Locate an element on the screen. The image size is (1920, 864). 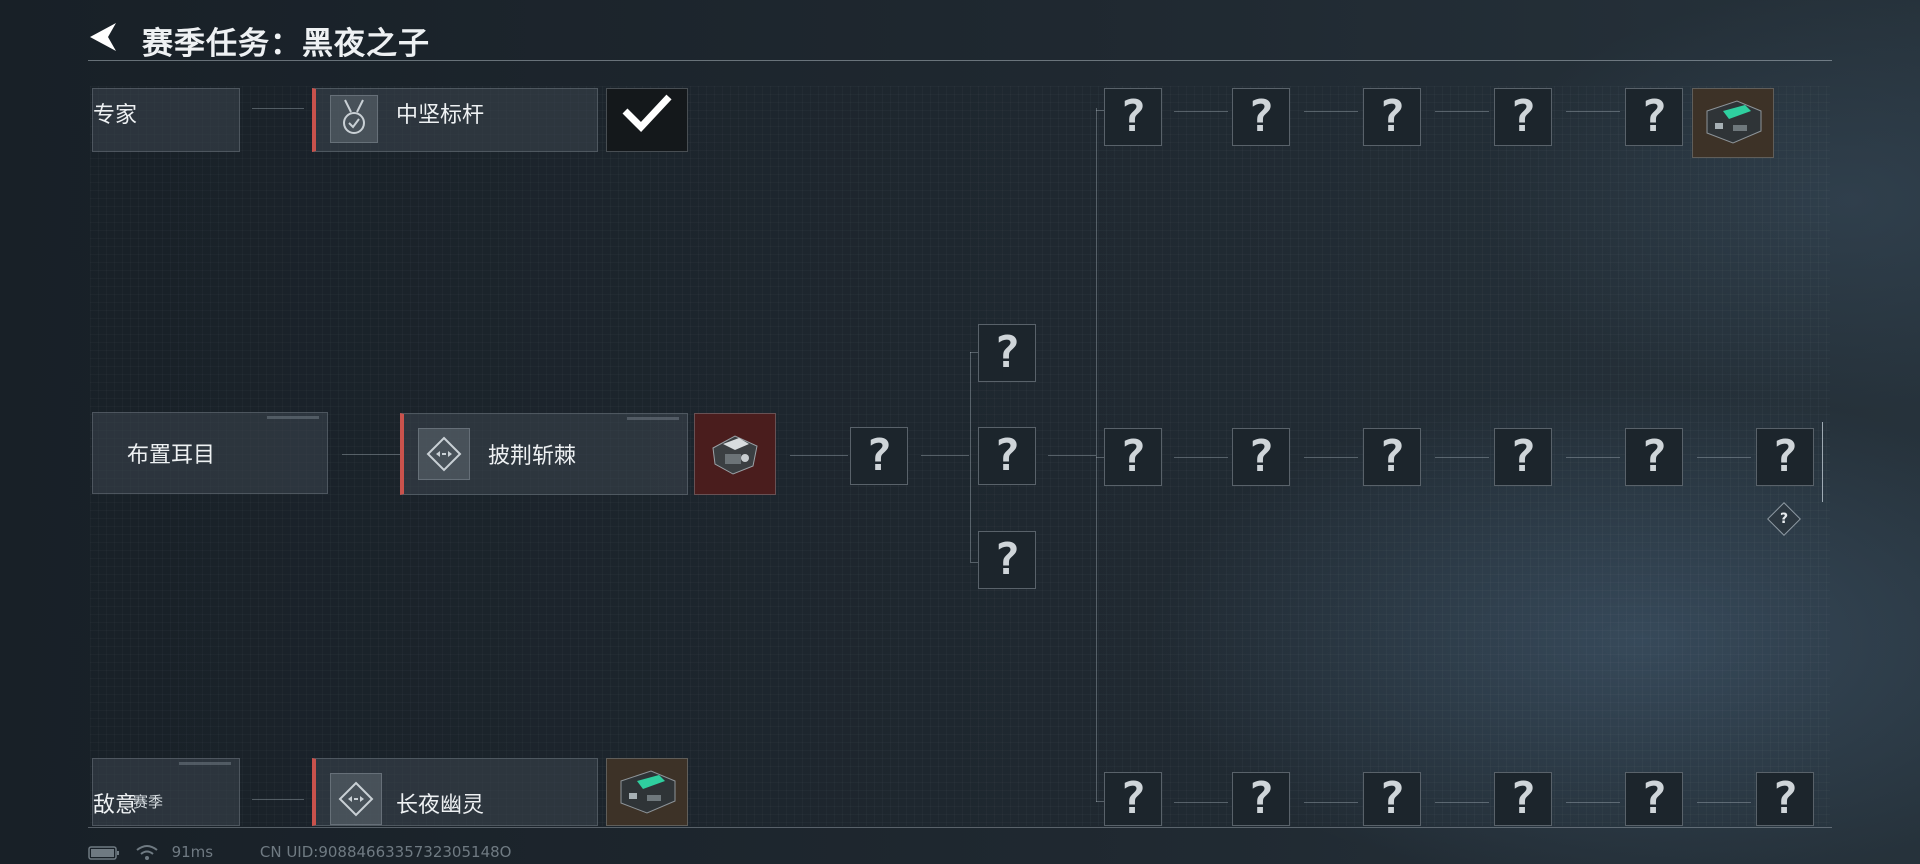
header-divider is located at coordinates (960, 60).